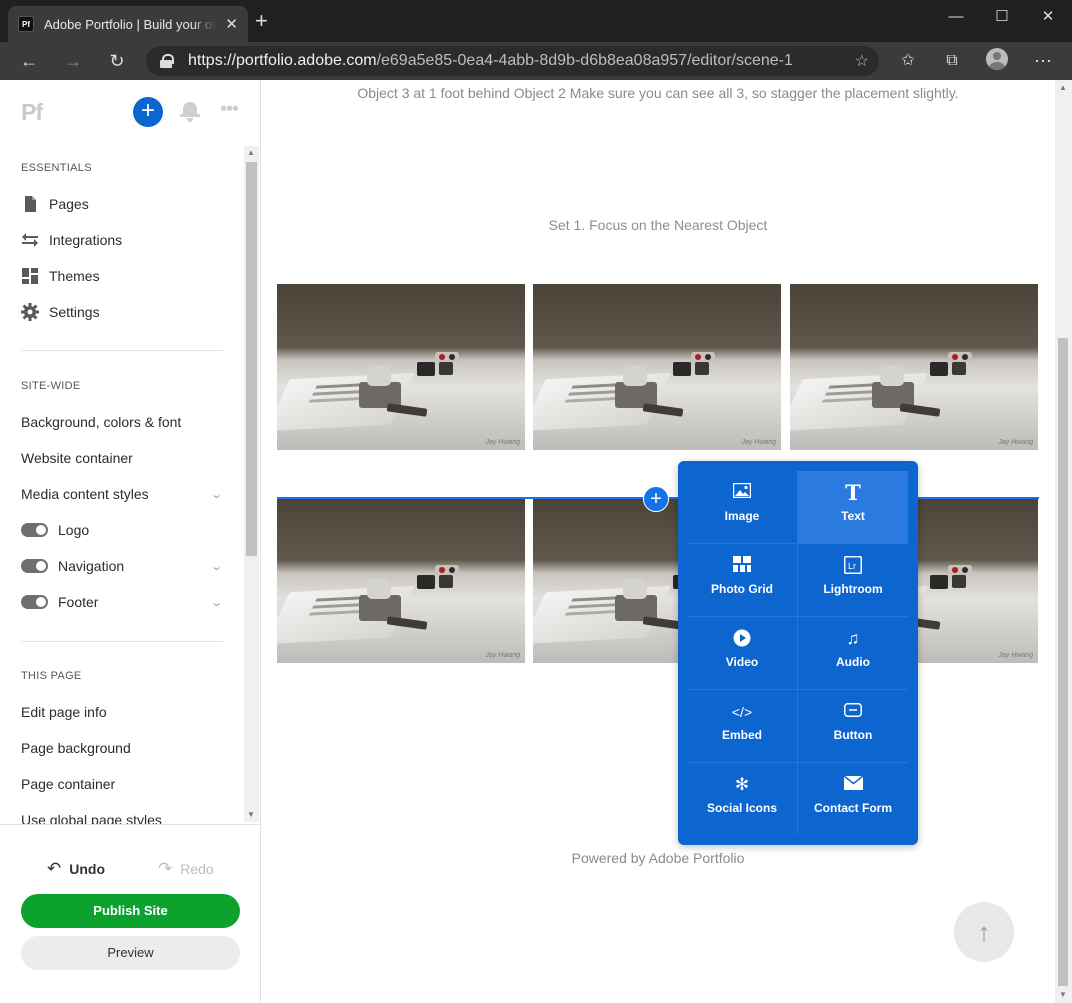 This screenshot has height=1003, width=1072. Describe the element at coordinates (742, 566) in the screenshot. I see `photo-grid-icon` at that location.